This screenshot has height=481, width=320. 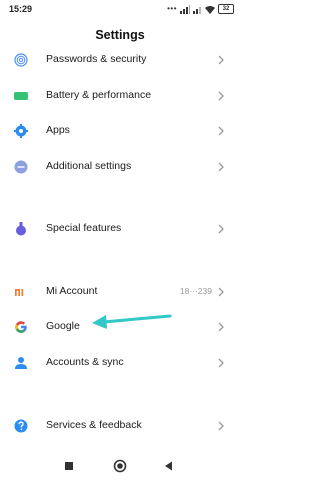 I want to click on home-circle-icon, so click(x=120, y=466).